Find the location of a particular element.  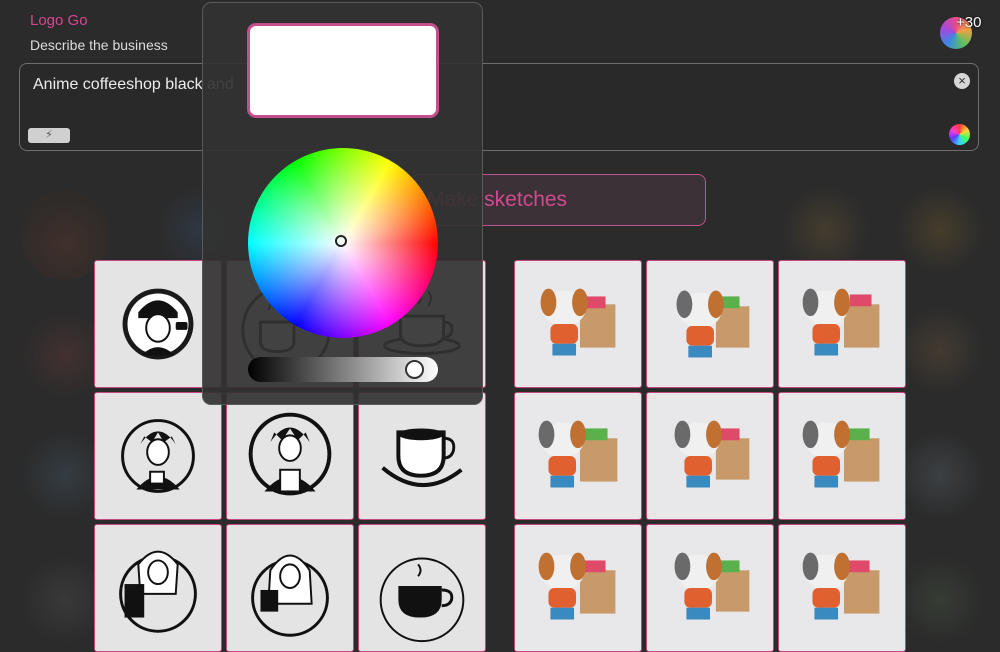

brightness-slider is located at coordinates (343, 369).